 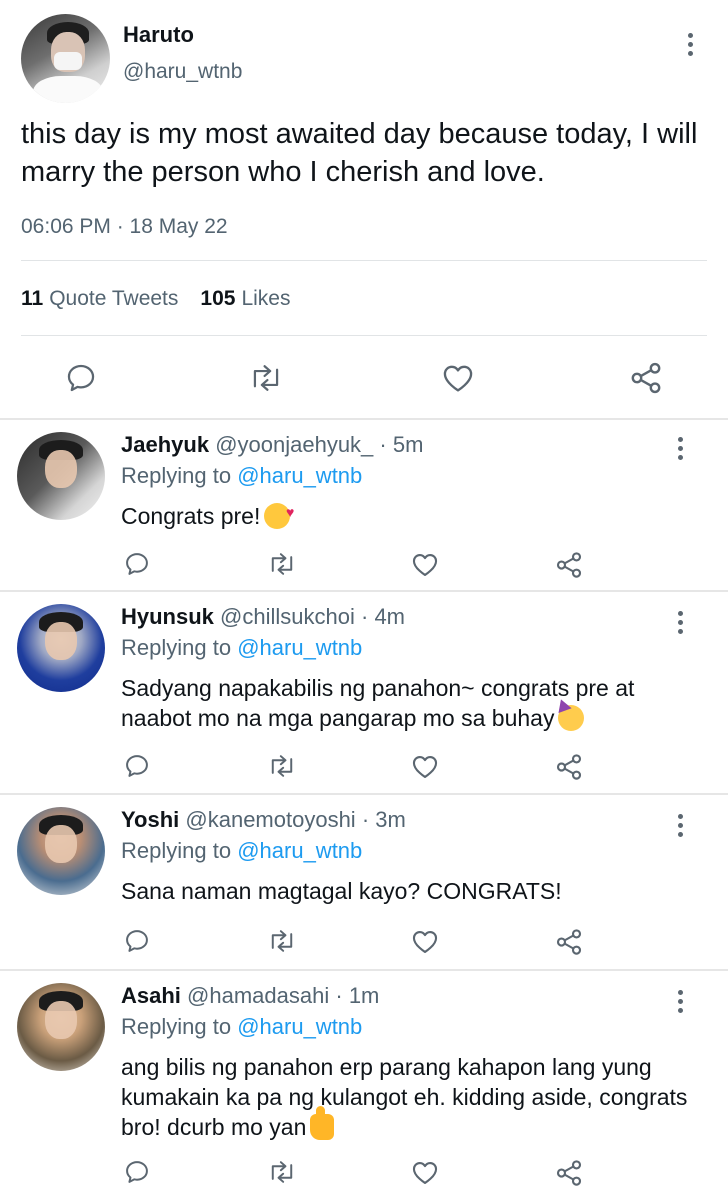 I want to click on quote-tweets-stat: 11 Quote Tweets, so click(x=99, y=299).